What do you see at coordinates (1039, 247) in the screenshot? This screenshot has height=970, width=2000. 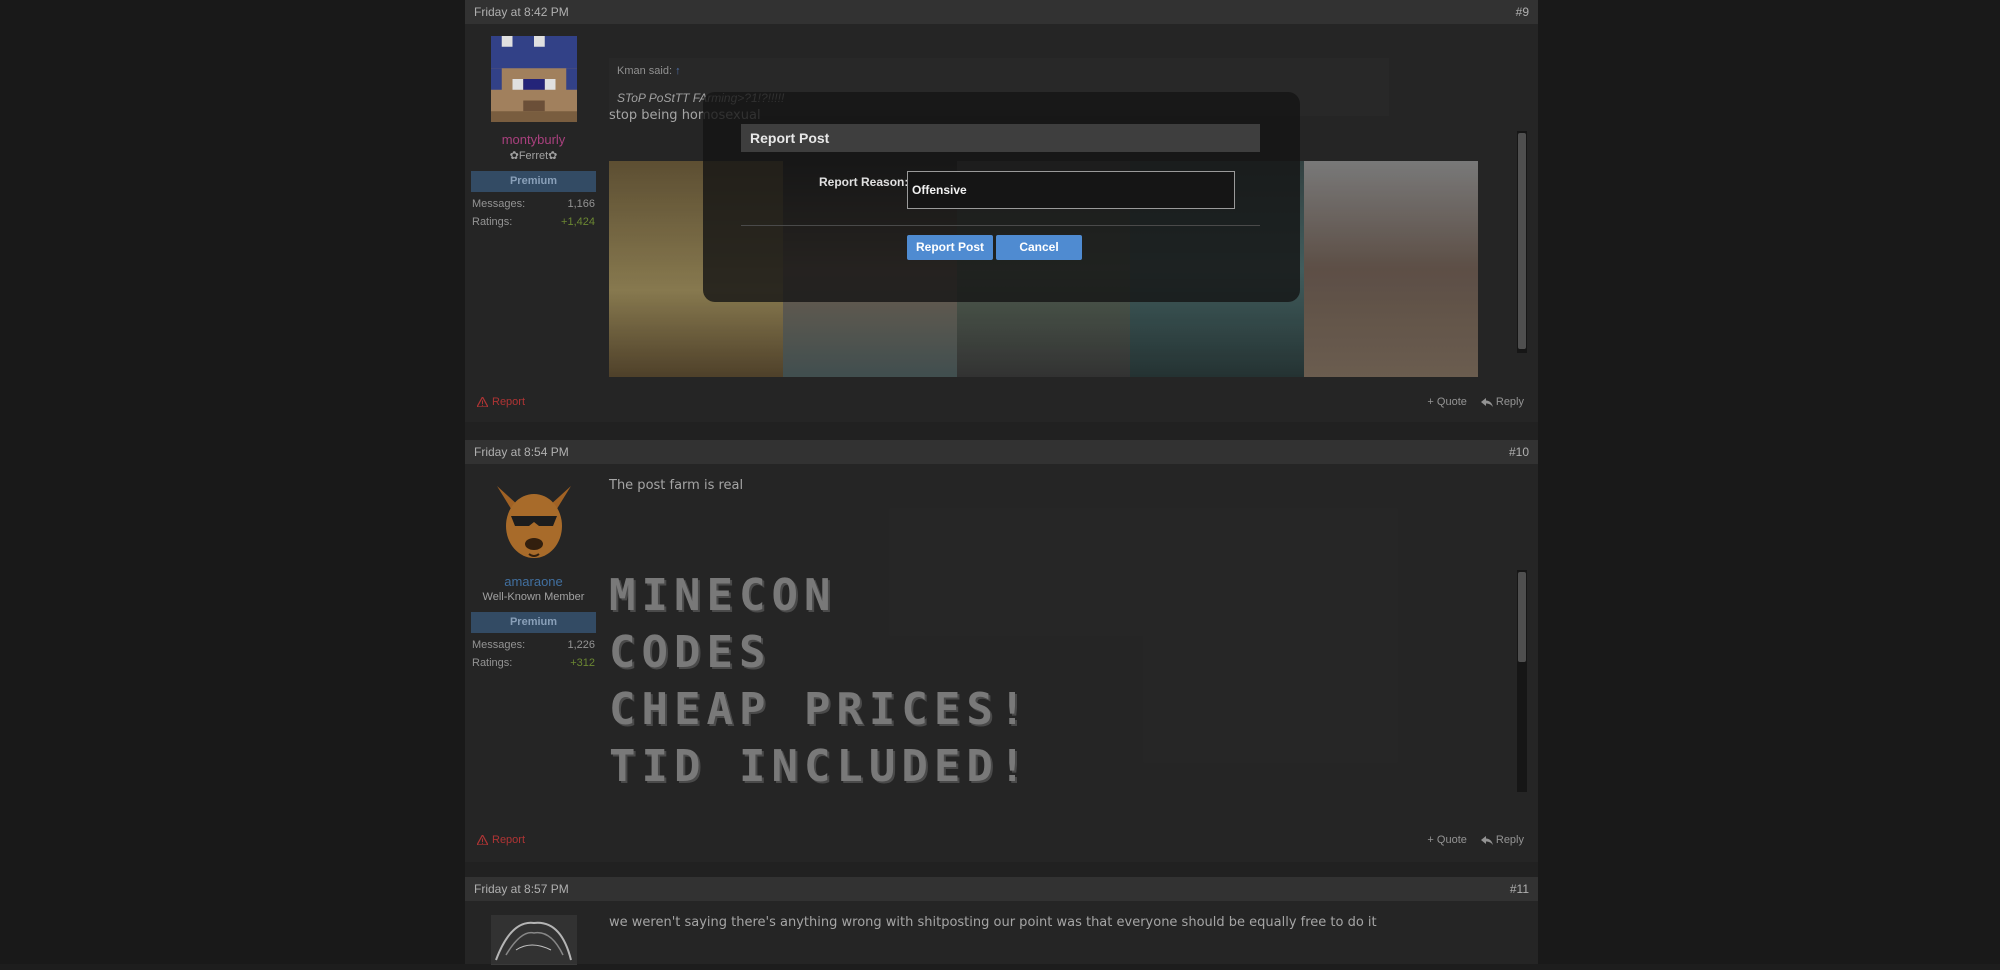 I see `cancel-button: Cancel` at bounding box center [1039, 247].